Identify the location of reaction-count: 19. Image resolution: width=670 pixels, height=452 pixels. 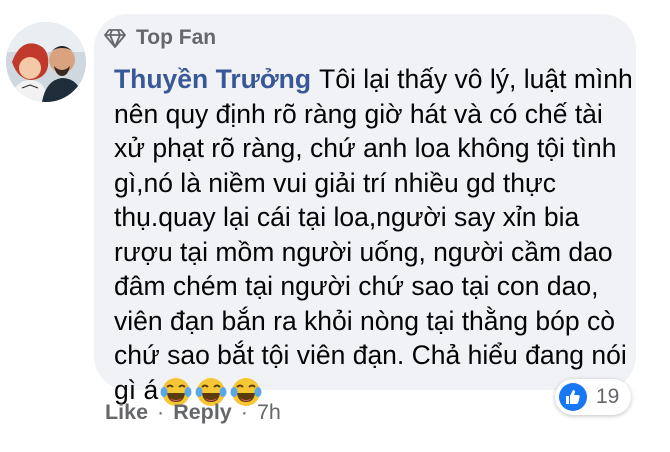
(608, 396).